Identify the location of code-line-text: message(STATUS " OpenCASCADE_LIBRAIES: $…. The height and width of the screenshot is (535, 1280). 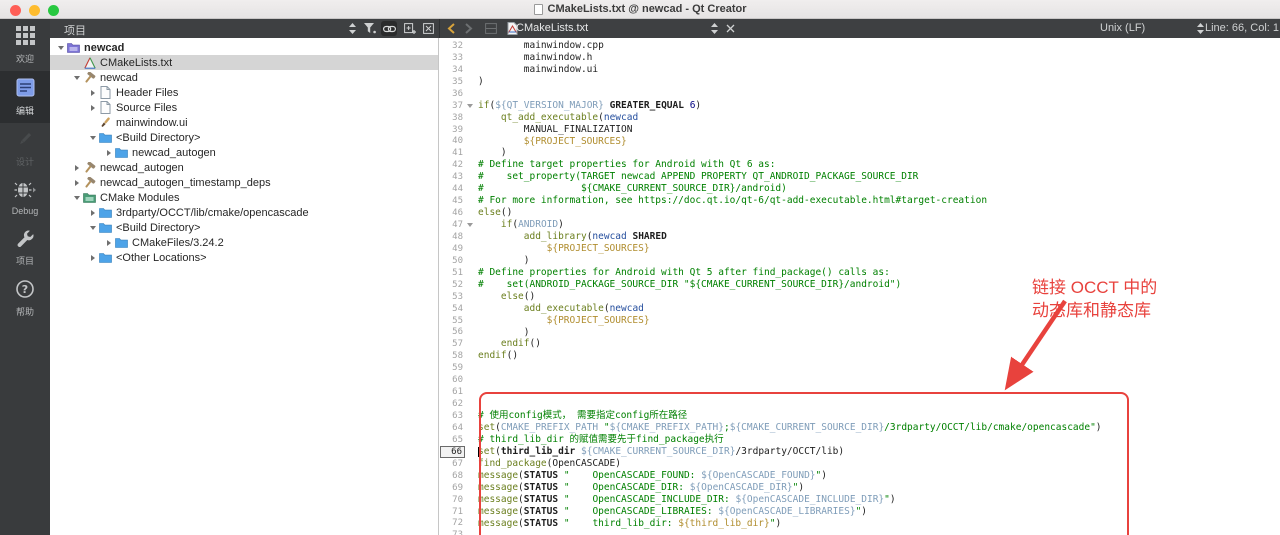
(672, 512).